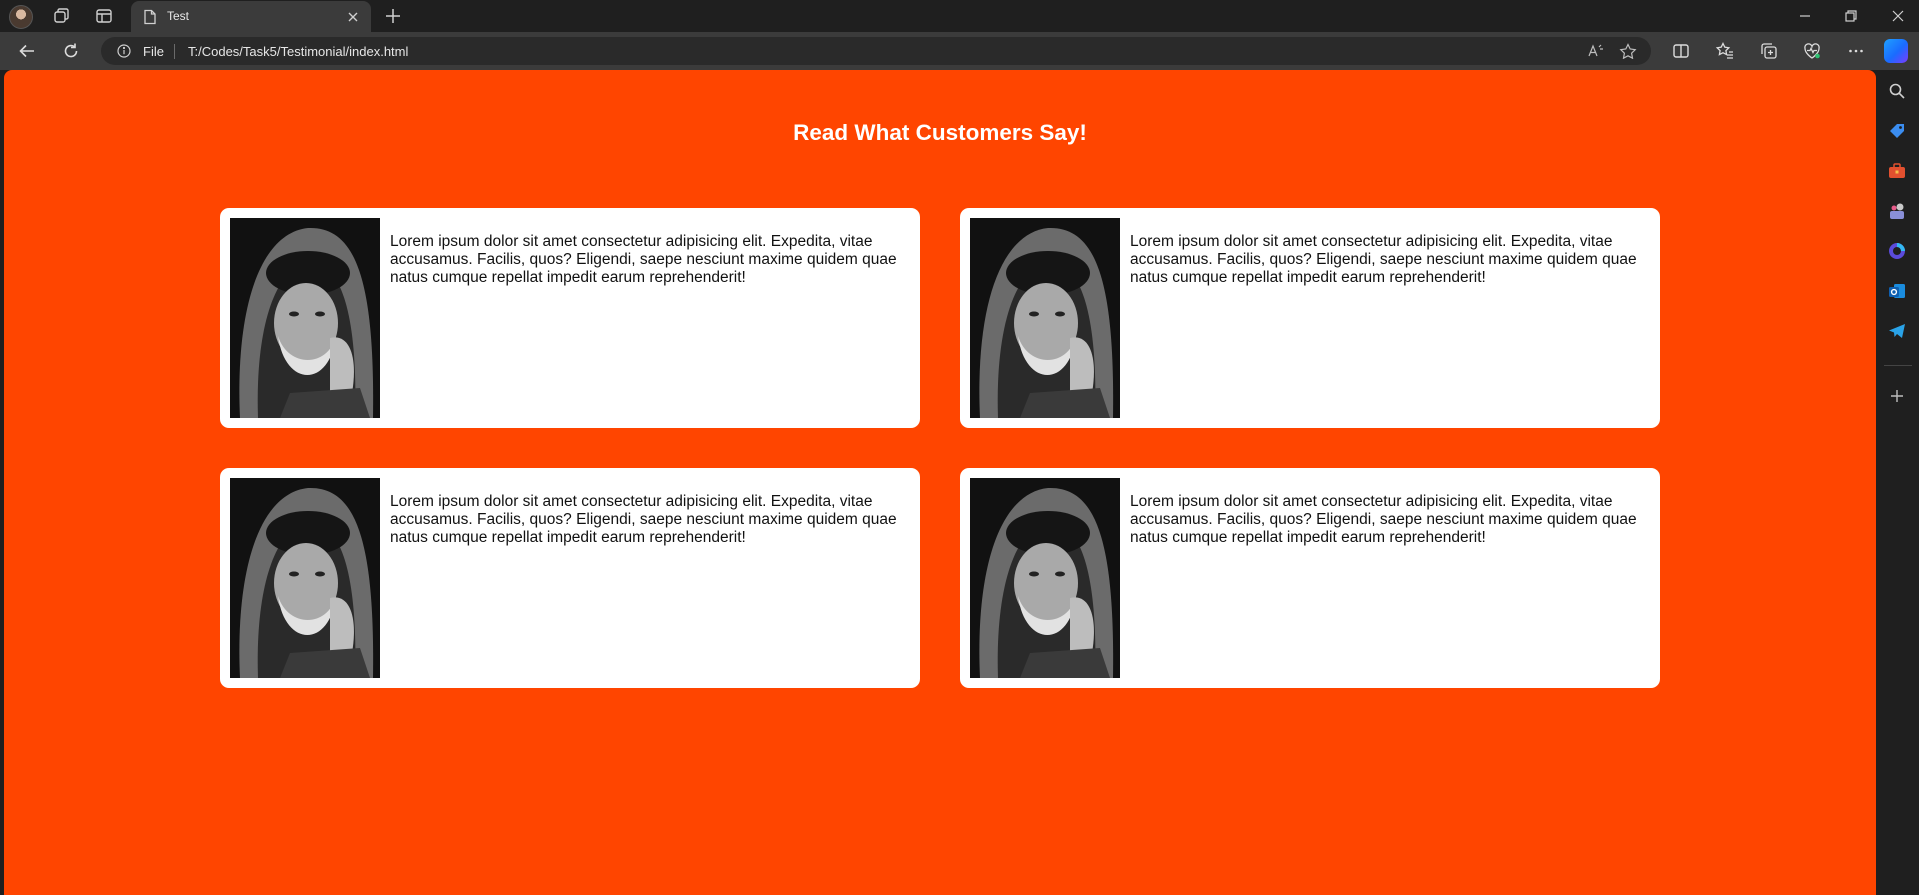 The width and height of the screenshot is (1919, 895). What do you see at coordinates (1897, 331) in the screenshot?
I see `telegram-icon` at bounding box center [1897, 331].